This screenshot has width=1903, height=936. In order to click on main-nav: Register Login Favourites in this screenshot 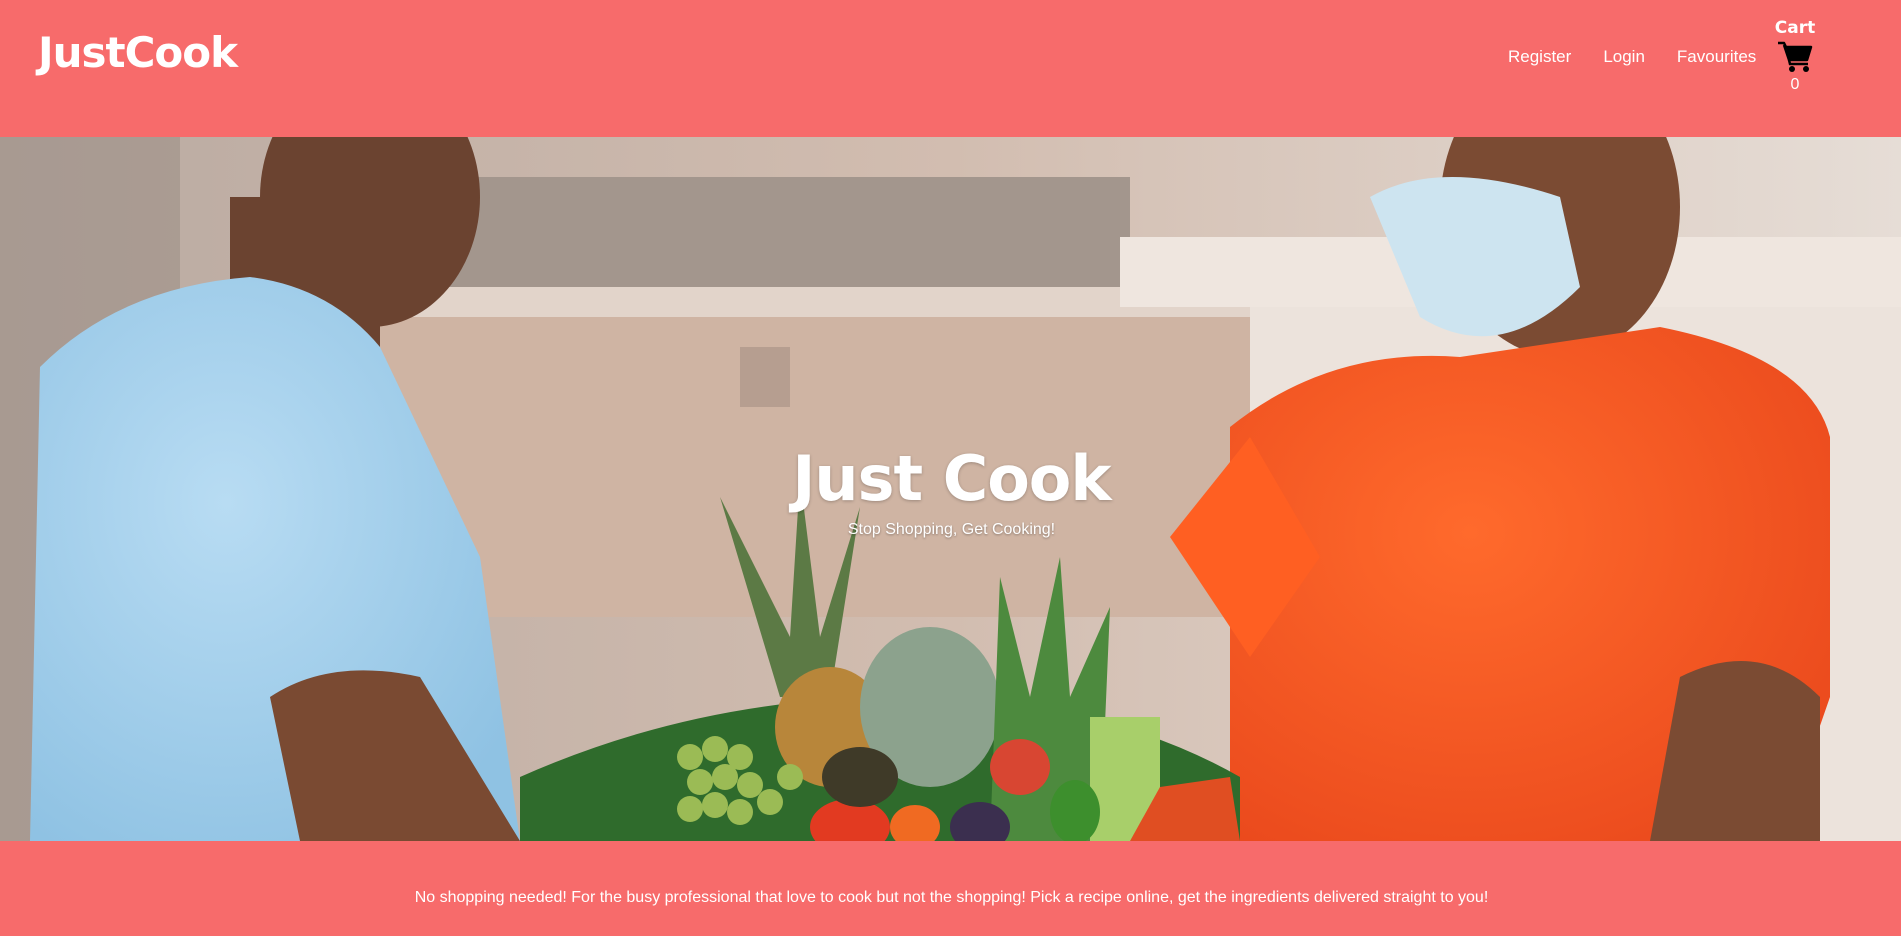, I will do `click(1632, 57)`.